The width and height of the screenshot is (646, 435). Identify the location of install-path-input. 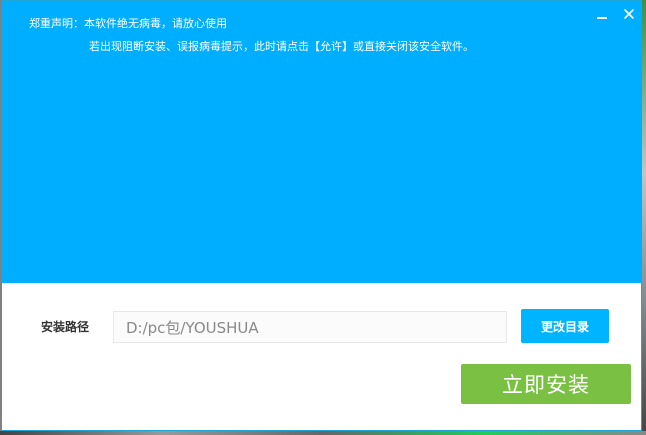
(310, 327).